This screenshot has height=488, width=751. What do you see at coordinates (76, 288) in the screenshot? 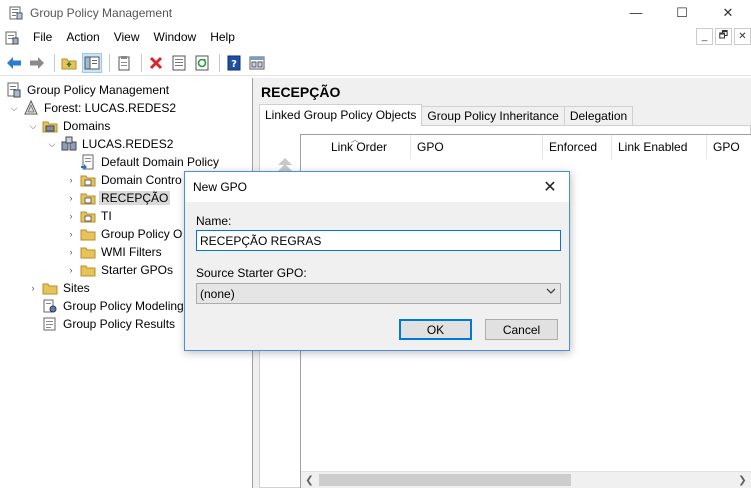
I see `tree-item-label: Sites` at bounding box center [76, 288].